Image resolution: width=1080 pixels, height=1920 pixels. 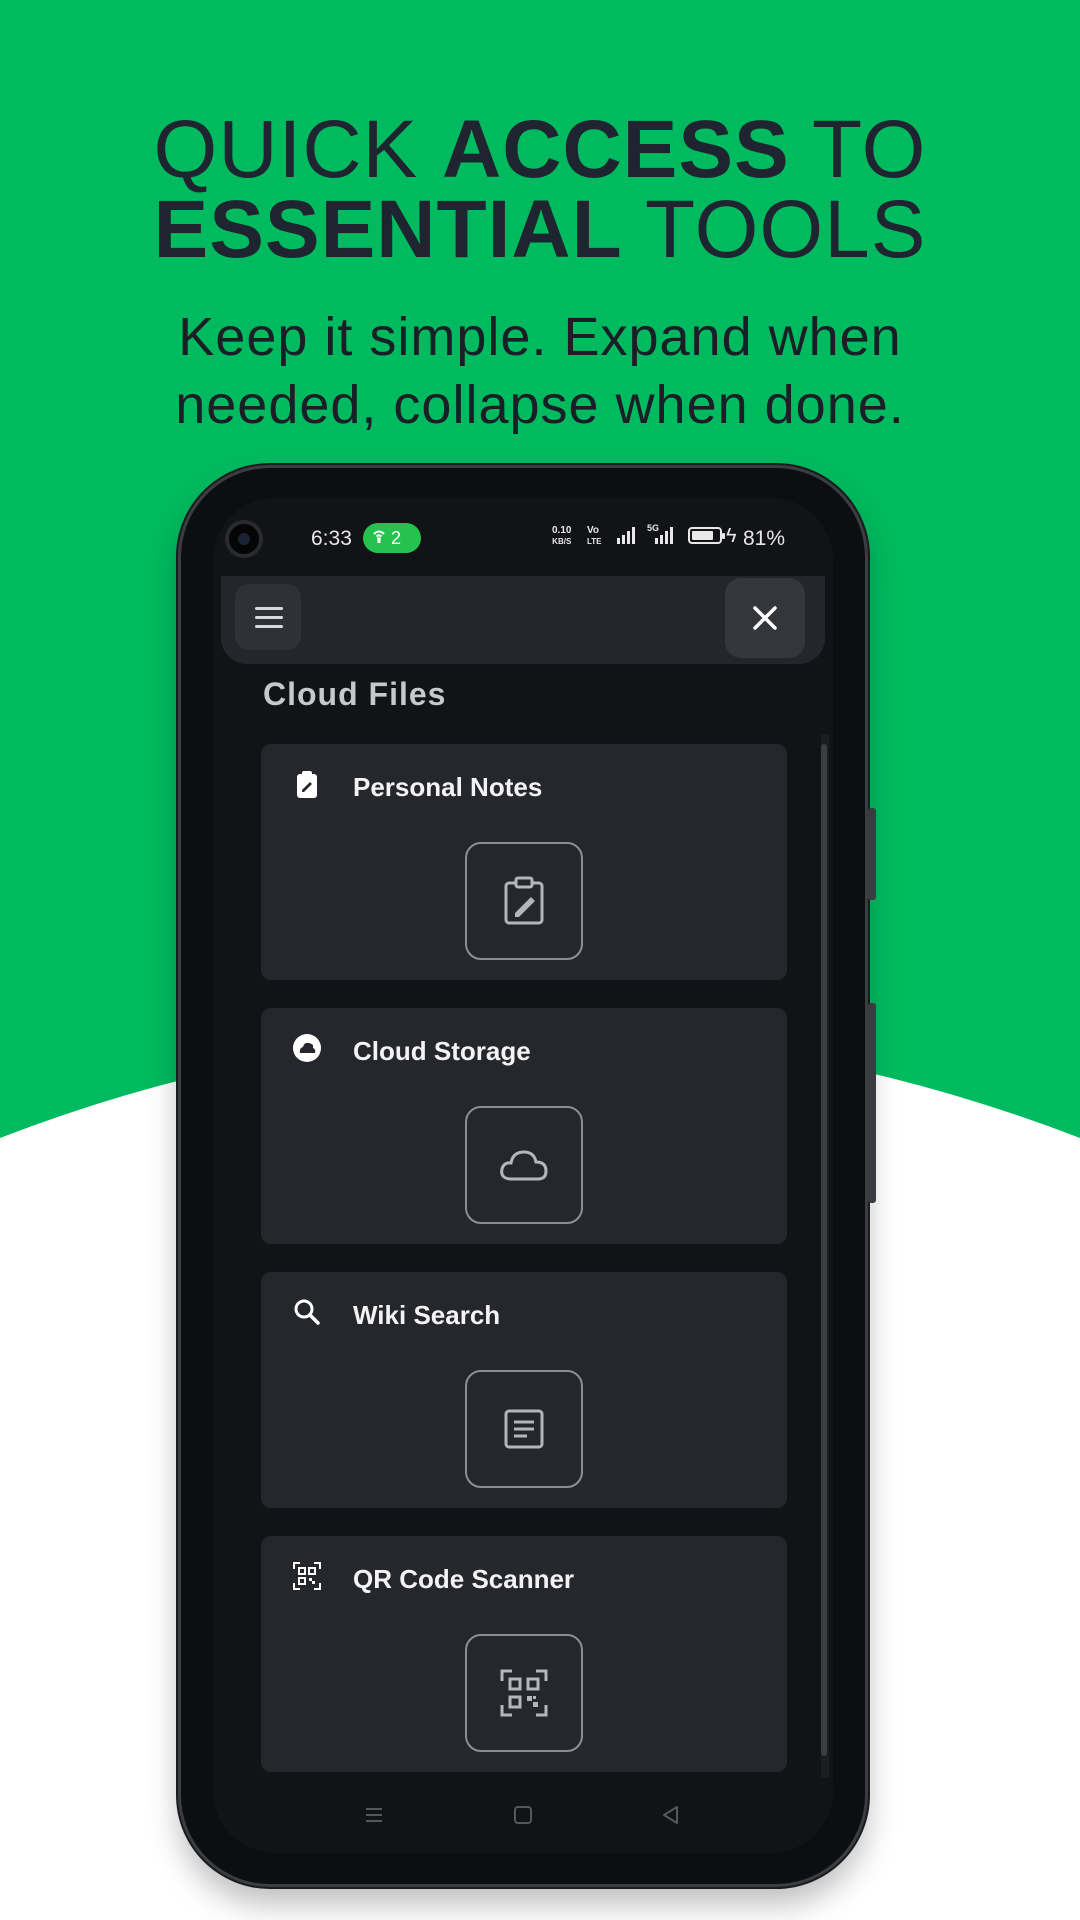 I want to click on promo-headline: QUICK ACCESS TO ESSENTIAL TOOLS, so click(x=540, y=190).